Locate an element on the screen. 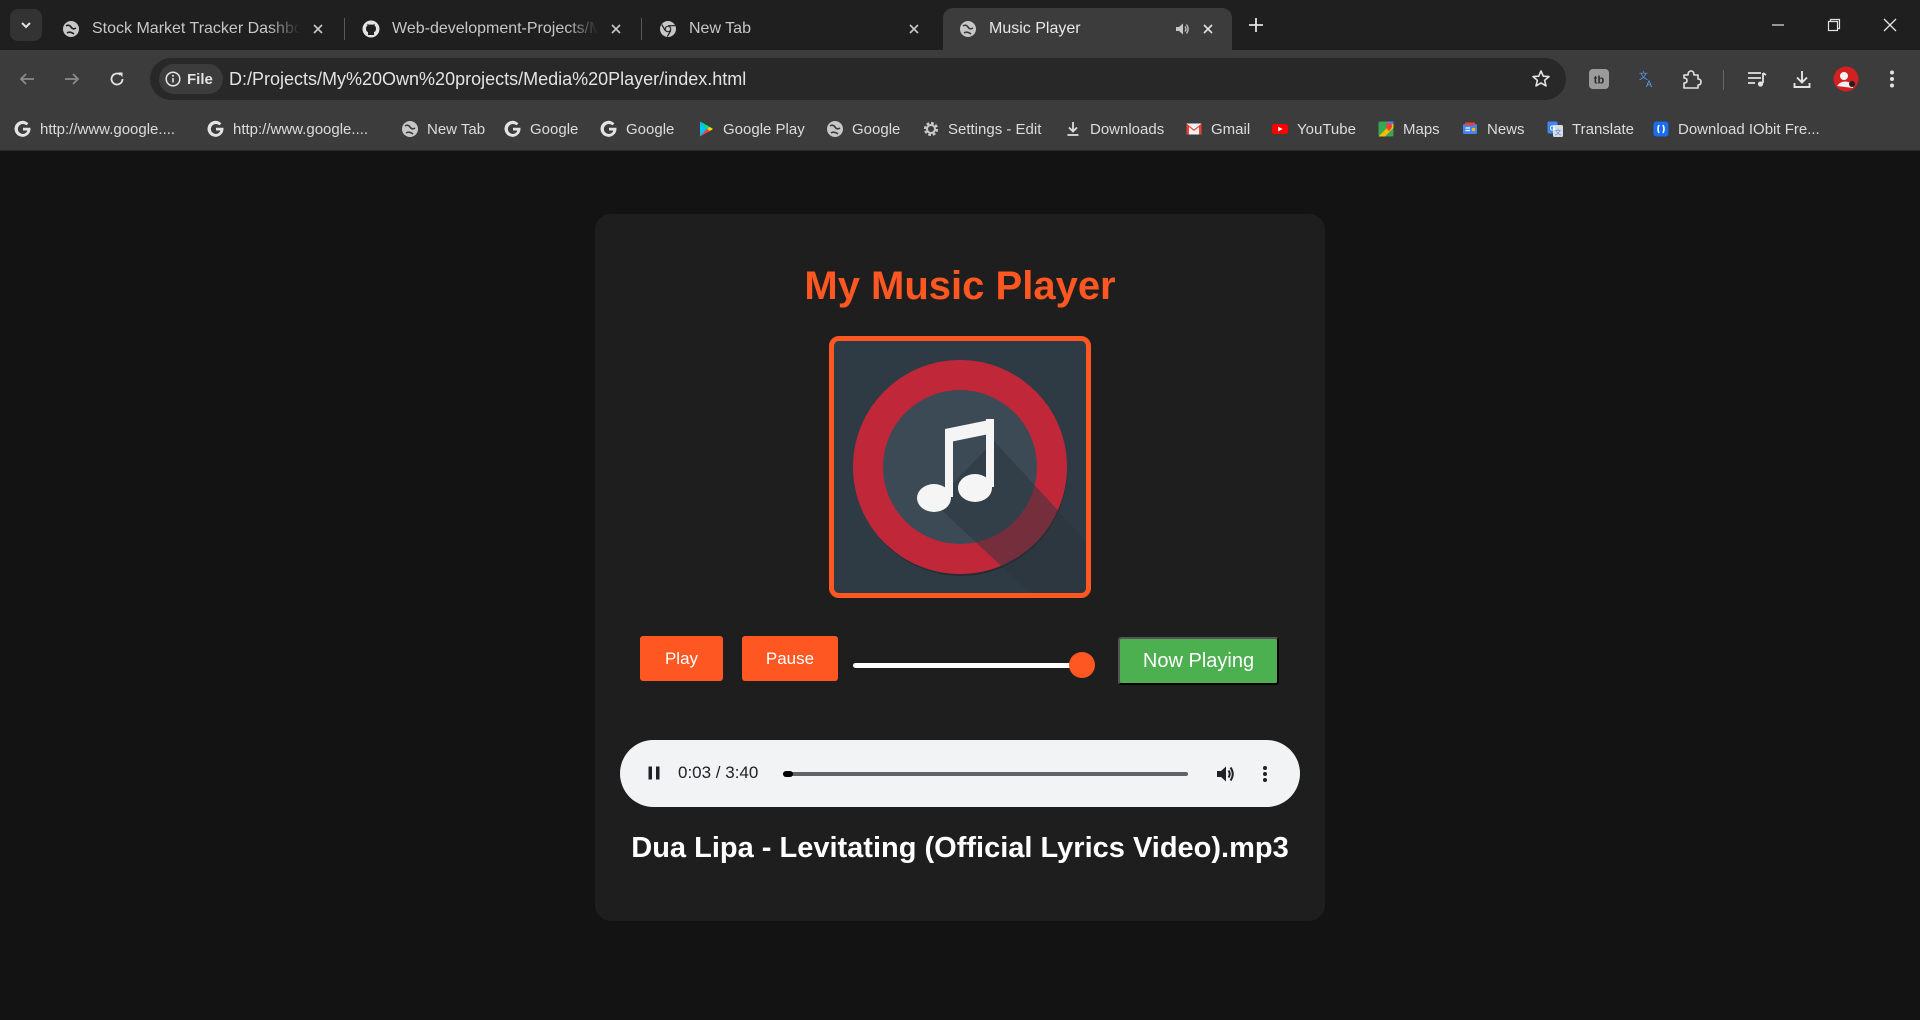 The image size is (1920, 1020). arrow-left-icon is located at coordinates (26, 79).